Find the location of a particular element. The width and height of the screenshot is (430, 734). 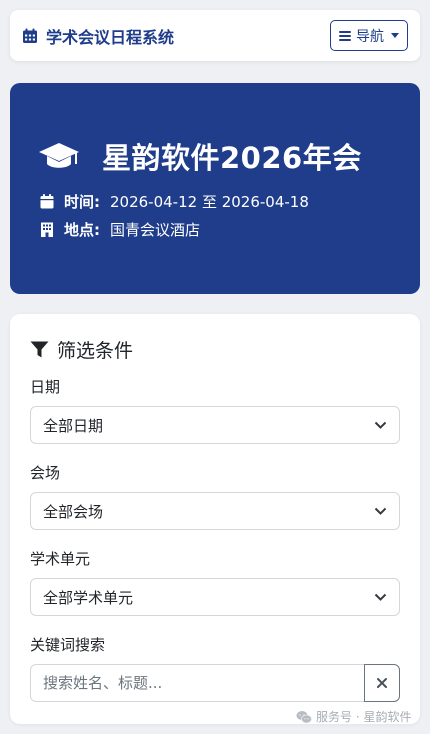

watermark-text: 服务号 · 星韵软件 is located at coordinates (364, 717).